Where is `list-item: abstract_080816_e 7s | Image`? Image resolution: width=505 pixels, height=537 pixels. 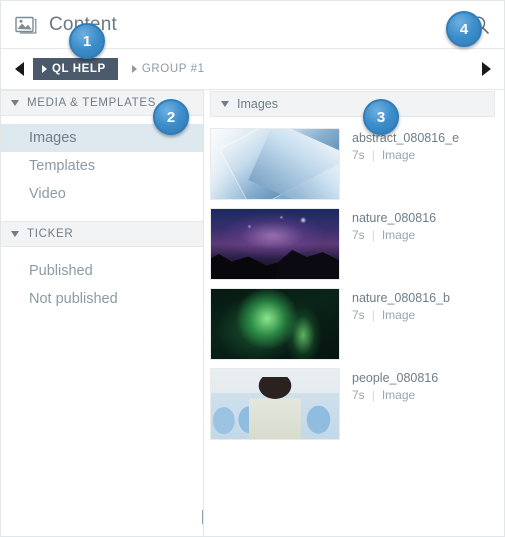
list-item: abstract_080816_e 7s | Image is located at coordinates (354, 164).